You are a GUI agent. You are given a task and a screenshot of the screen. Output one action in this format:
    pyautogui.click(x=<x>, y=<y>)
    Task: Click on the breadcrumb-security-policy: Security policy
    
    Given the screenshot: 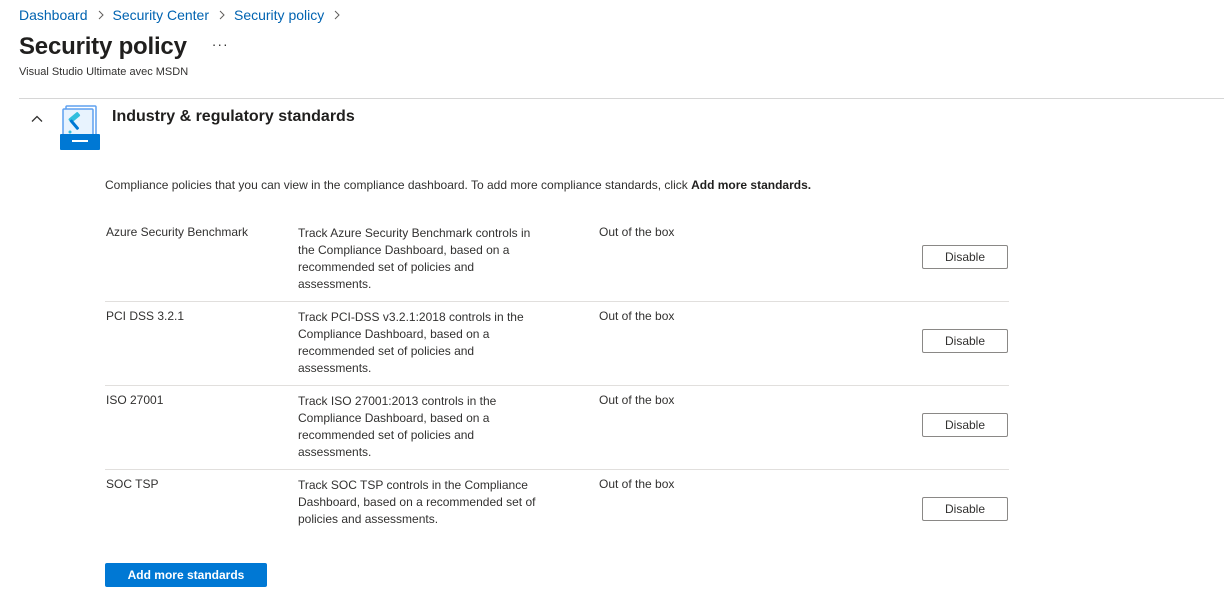 What is the action you would take?
    pyautogui.click(x=279, y=15)
    